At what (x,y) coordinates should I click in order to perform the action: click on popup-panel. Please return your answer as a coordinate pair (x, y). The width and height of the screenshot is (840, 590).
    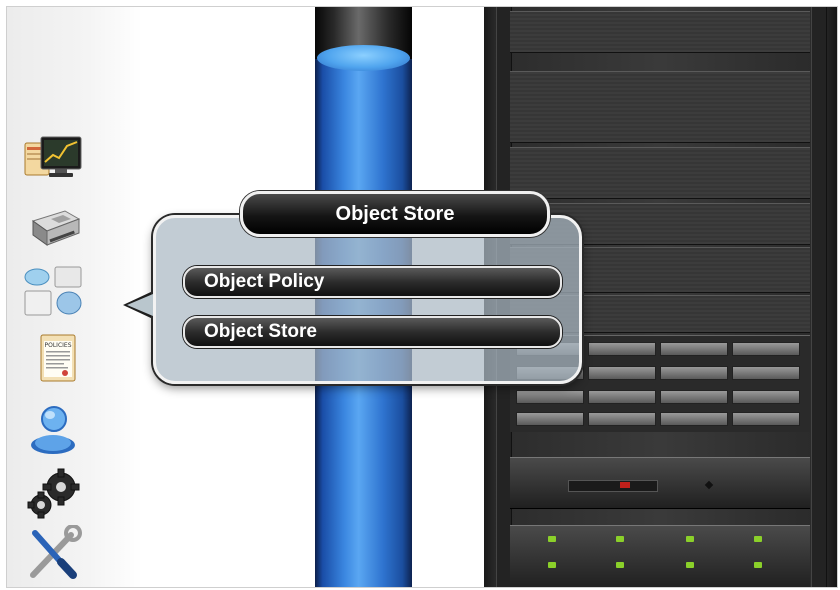
    Looking at the image, I should click on (367, 299).